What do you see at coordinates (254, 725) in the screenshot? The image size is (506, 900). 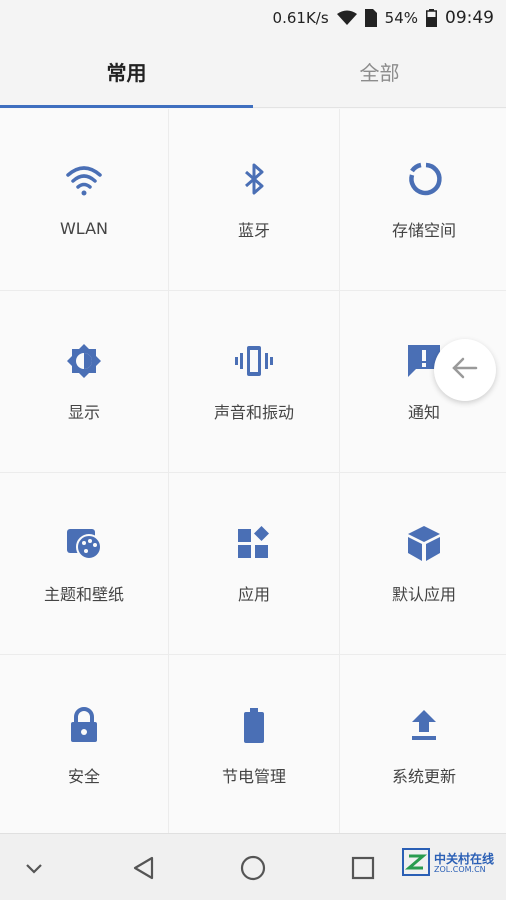 I see `battery-saver-icon` at bounding box center [254, 725].